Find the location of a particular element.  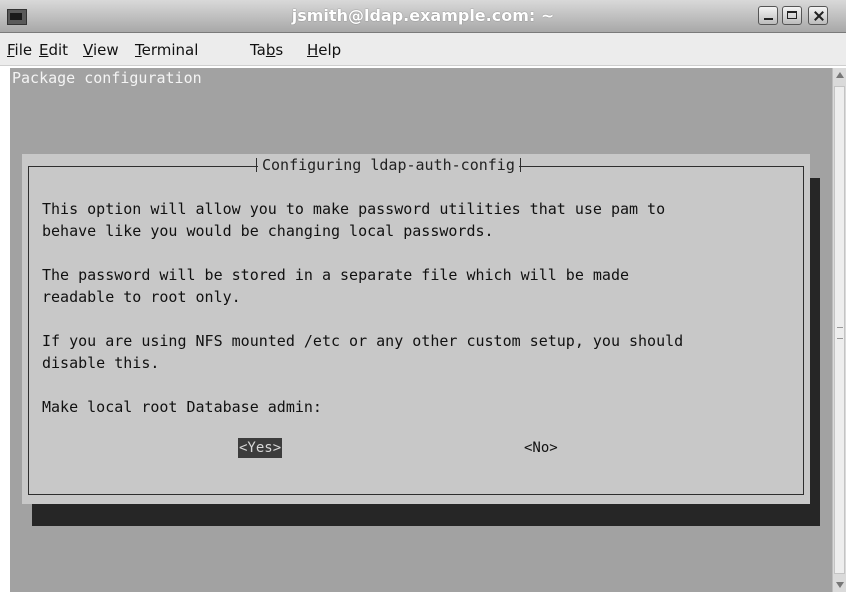

menu-file: File is located at coordinates (19, 50).